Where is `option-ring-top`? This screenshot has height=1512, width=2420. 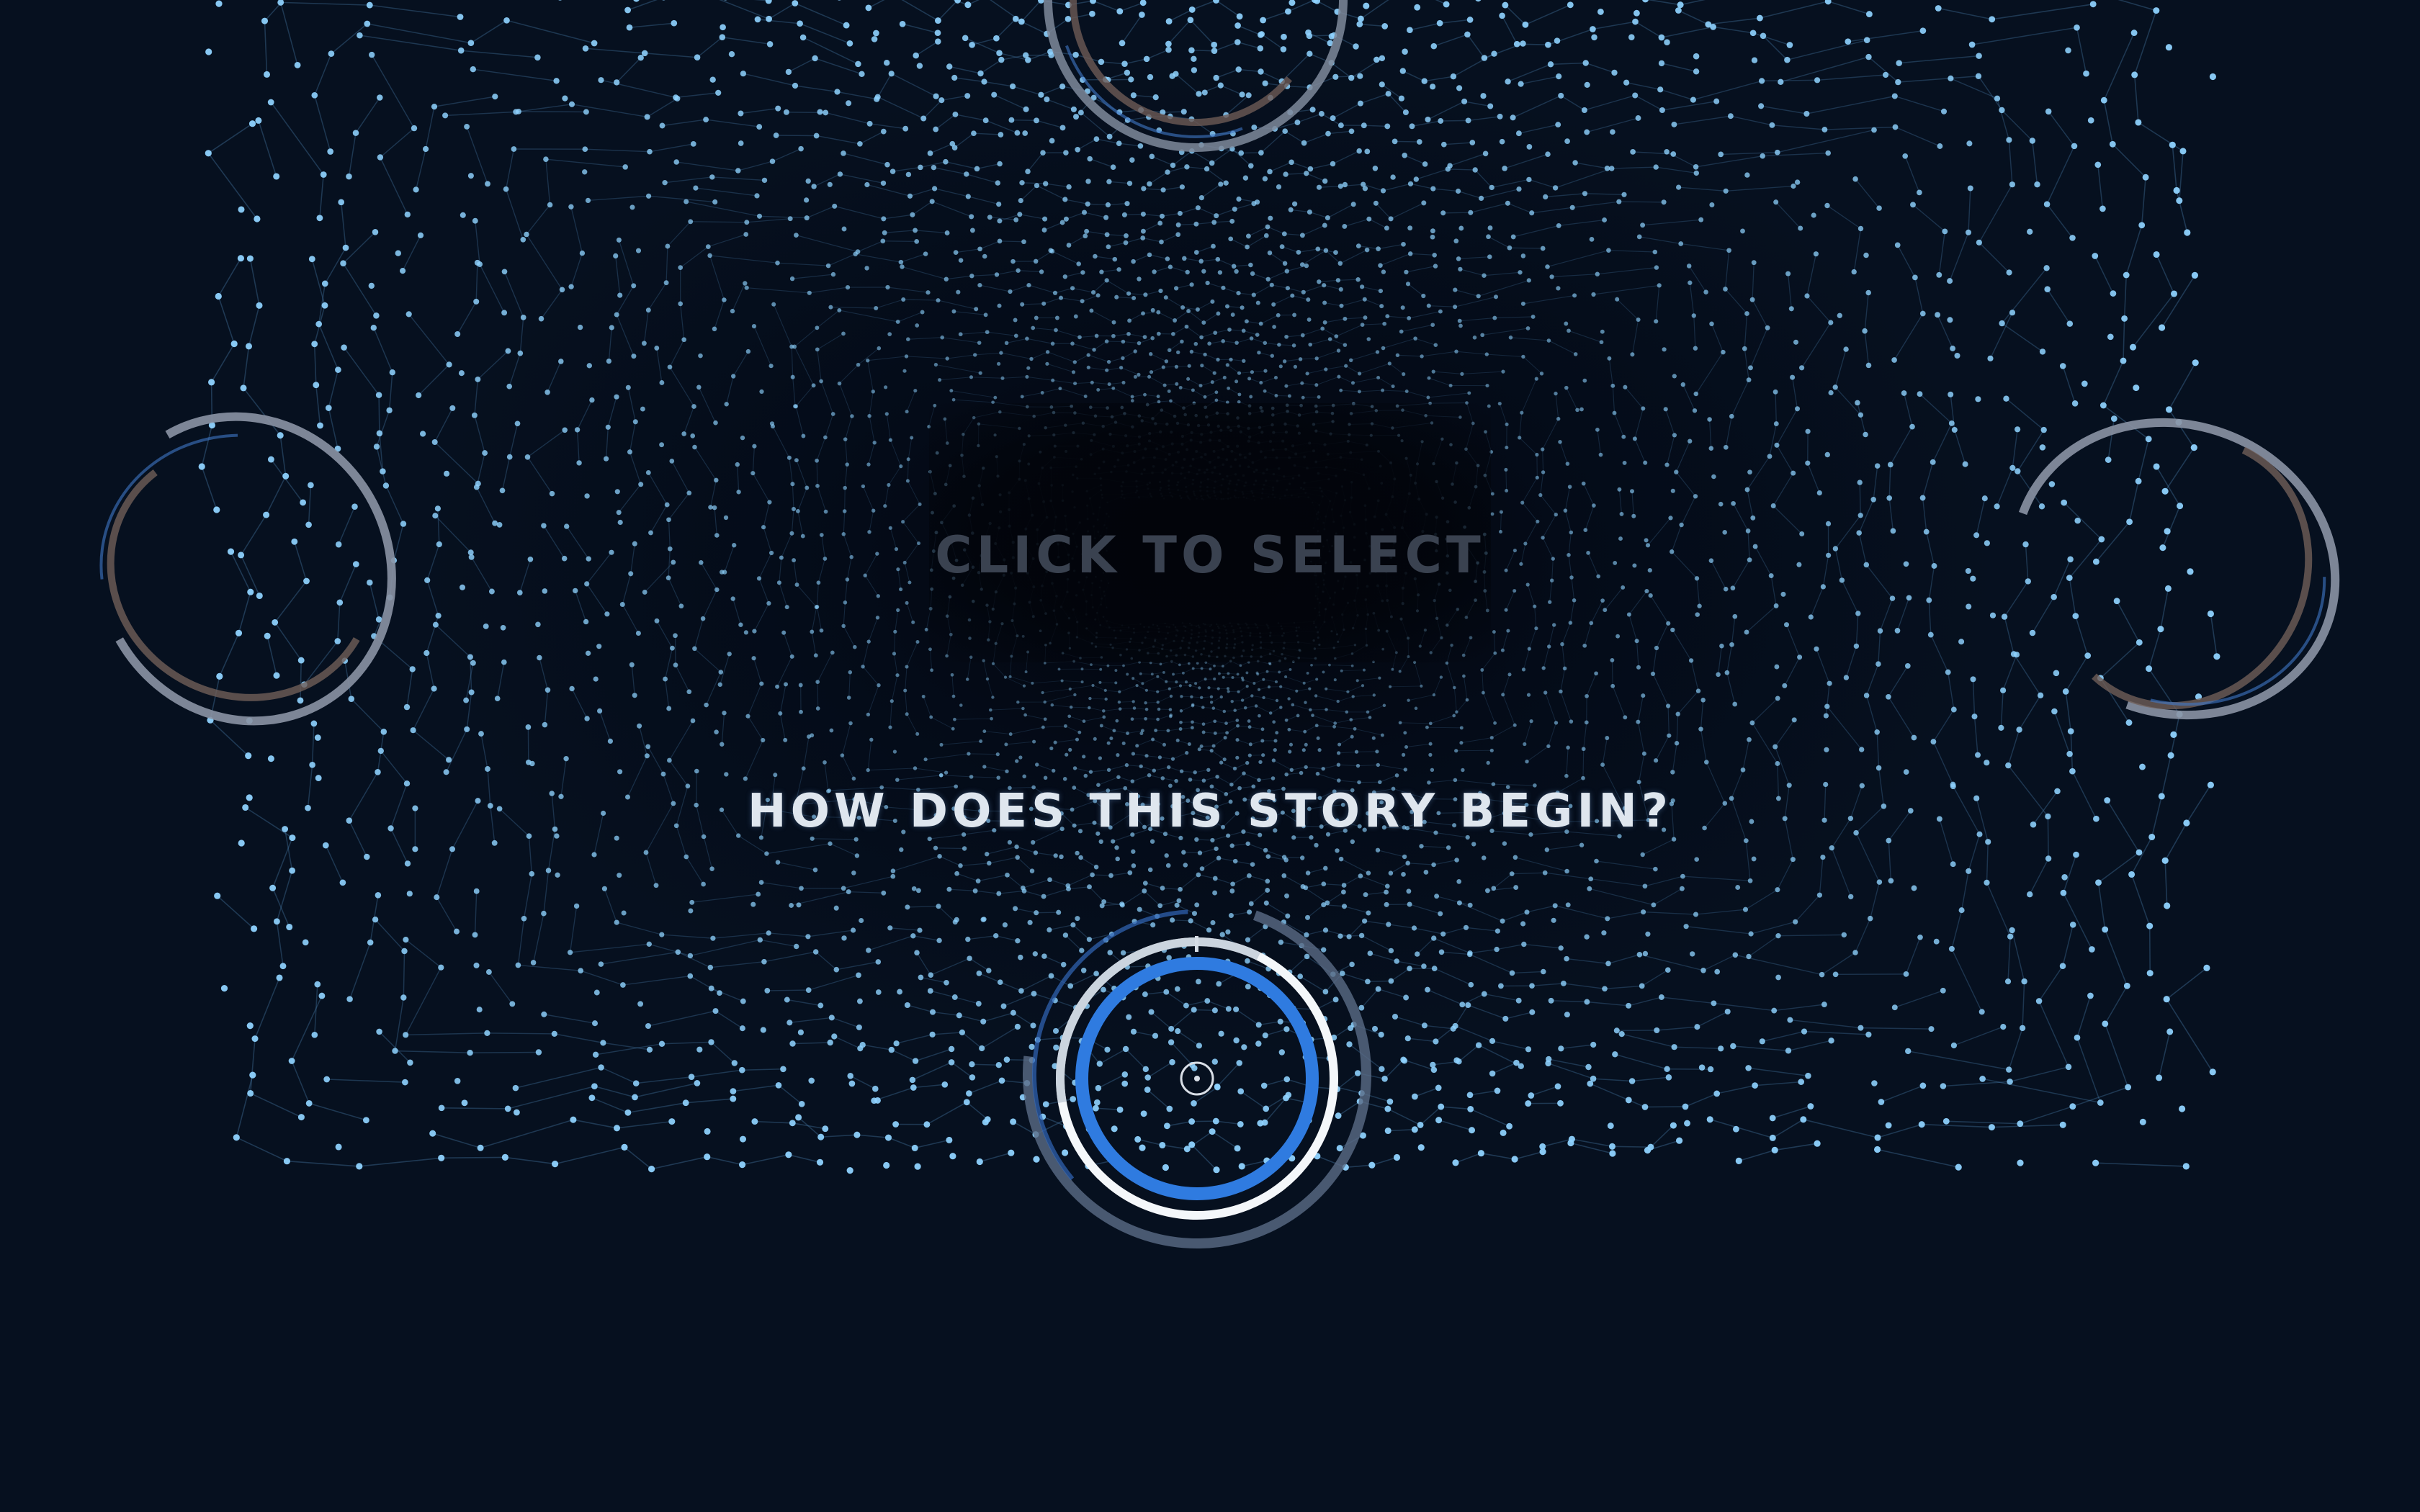
option-ring-top is located at coordinates (1195, 101).